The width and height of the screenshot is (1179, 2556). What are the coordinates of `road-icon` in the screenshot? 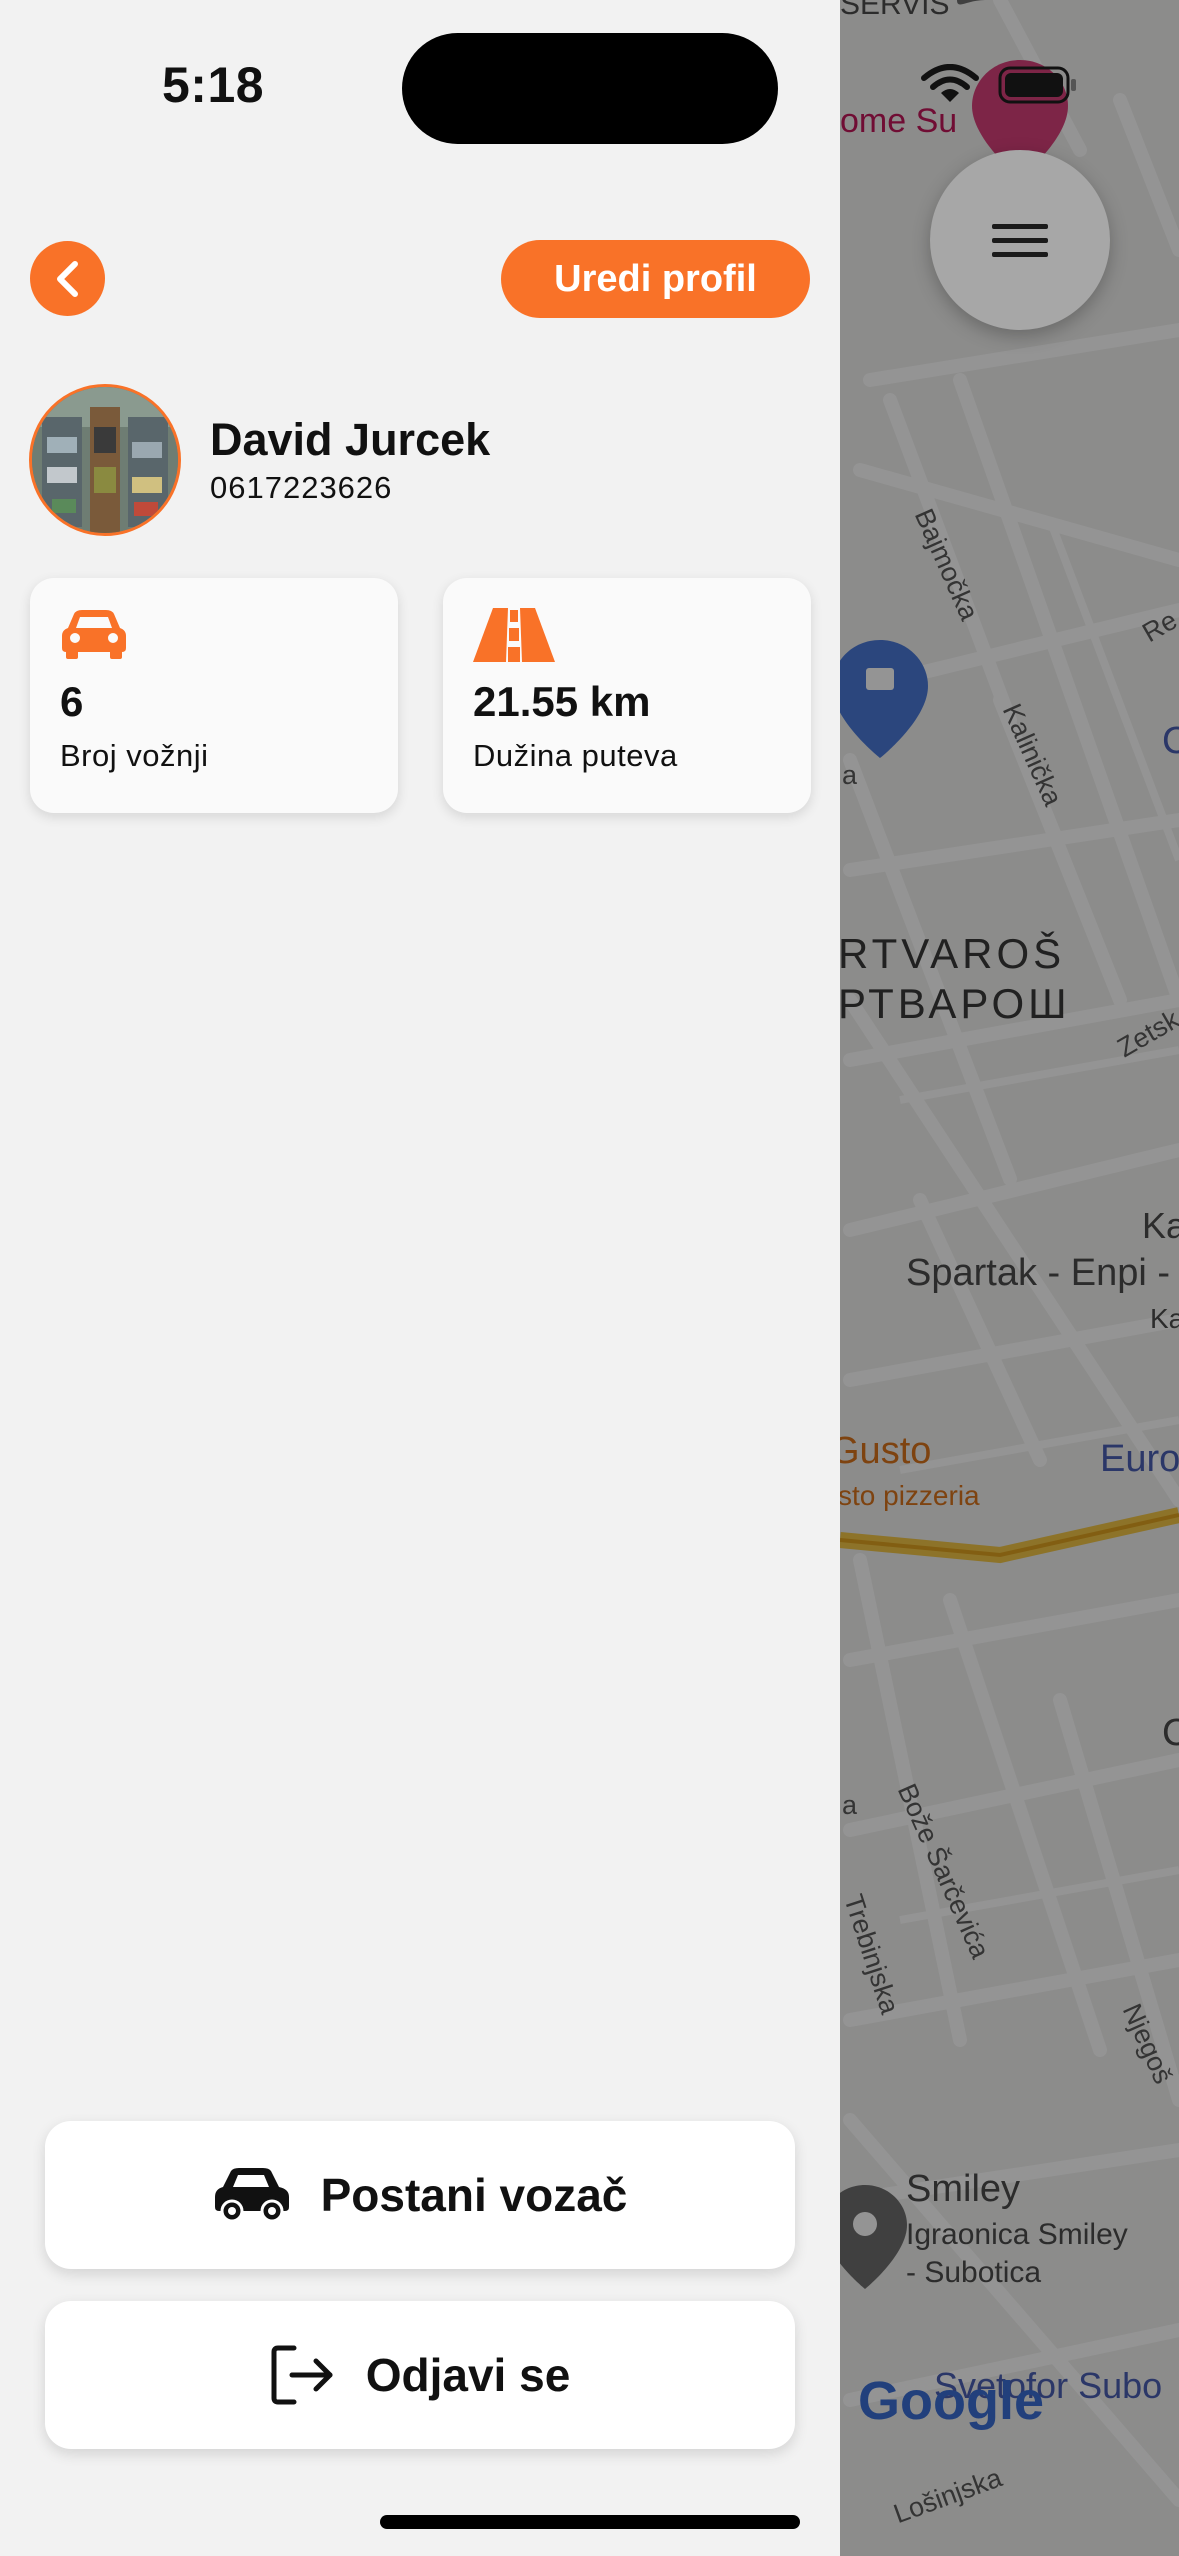 It's located at (514, 635).